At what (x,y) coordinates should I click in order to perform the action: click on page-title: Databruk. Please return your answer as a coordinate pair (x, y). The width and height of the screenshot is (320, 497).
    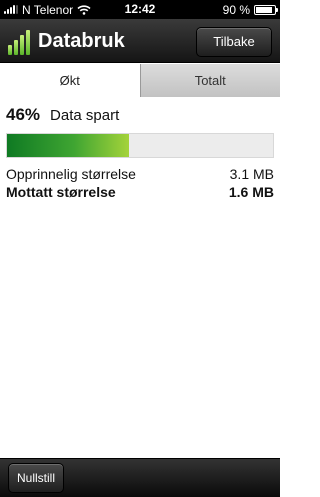
    Looking at the image, I should click on (81, 41).